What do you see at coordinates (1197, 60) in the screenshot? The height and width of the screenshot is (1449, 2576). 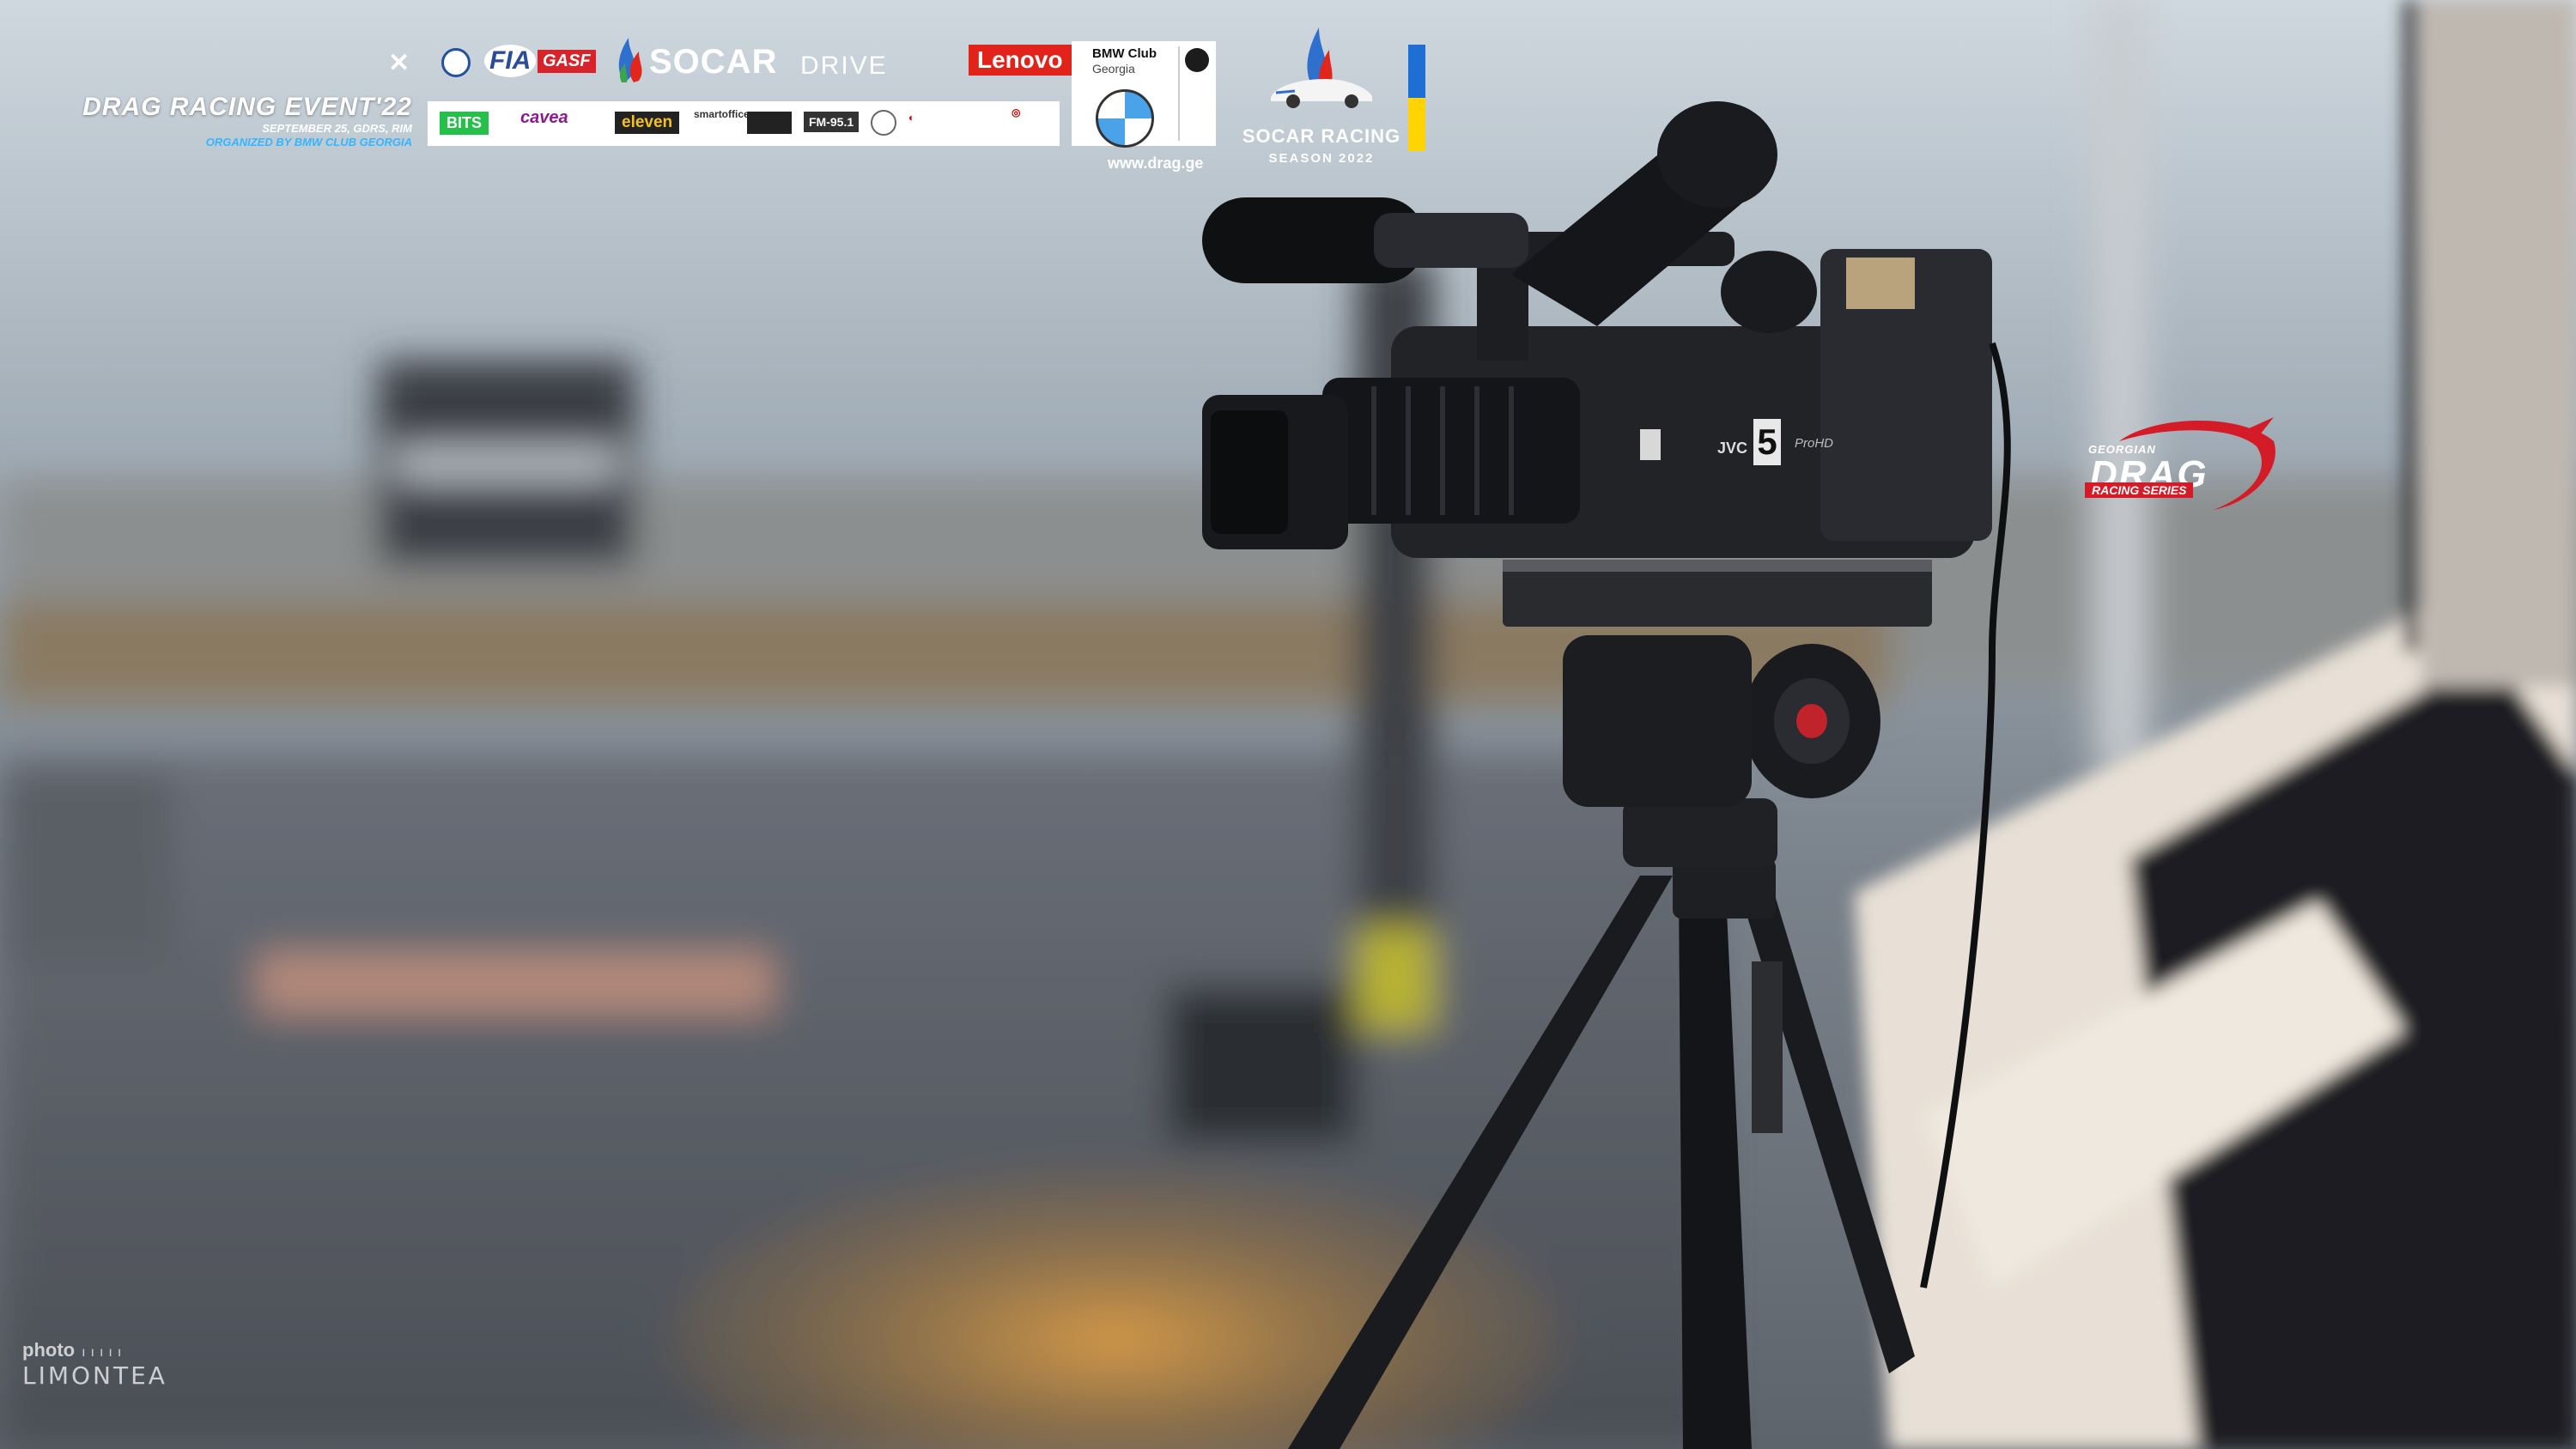 I see `bmw-roundel-icon` at bounding box center [1197, 60].